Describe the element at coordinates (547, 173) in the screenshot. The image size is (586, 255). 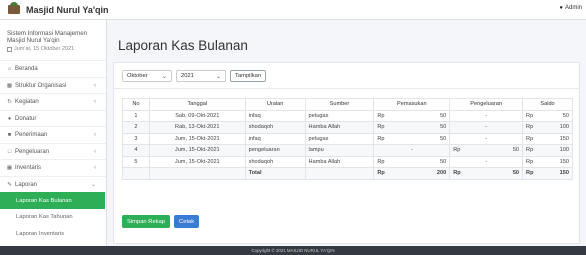
I see `total-saldo: Rp 150` at that location.